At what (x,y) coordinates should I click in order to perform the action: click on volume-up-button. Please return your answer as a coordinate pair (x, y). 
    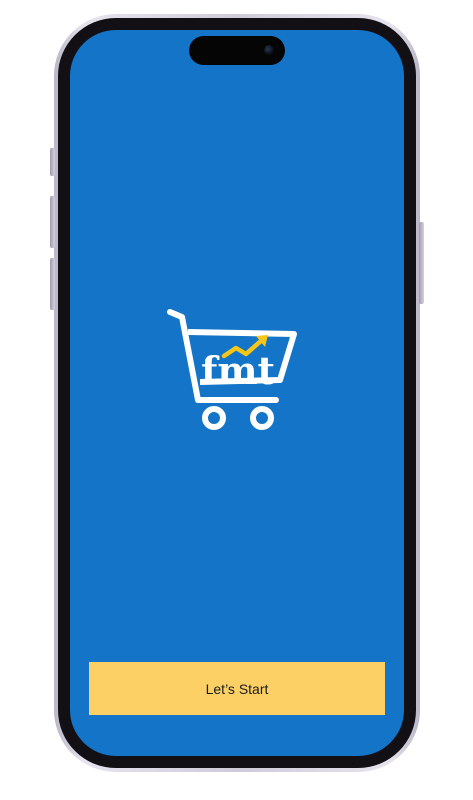
    Looking at the image, I should click on (52, 222).